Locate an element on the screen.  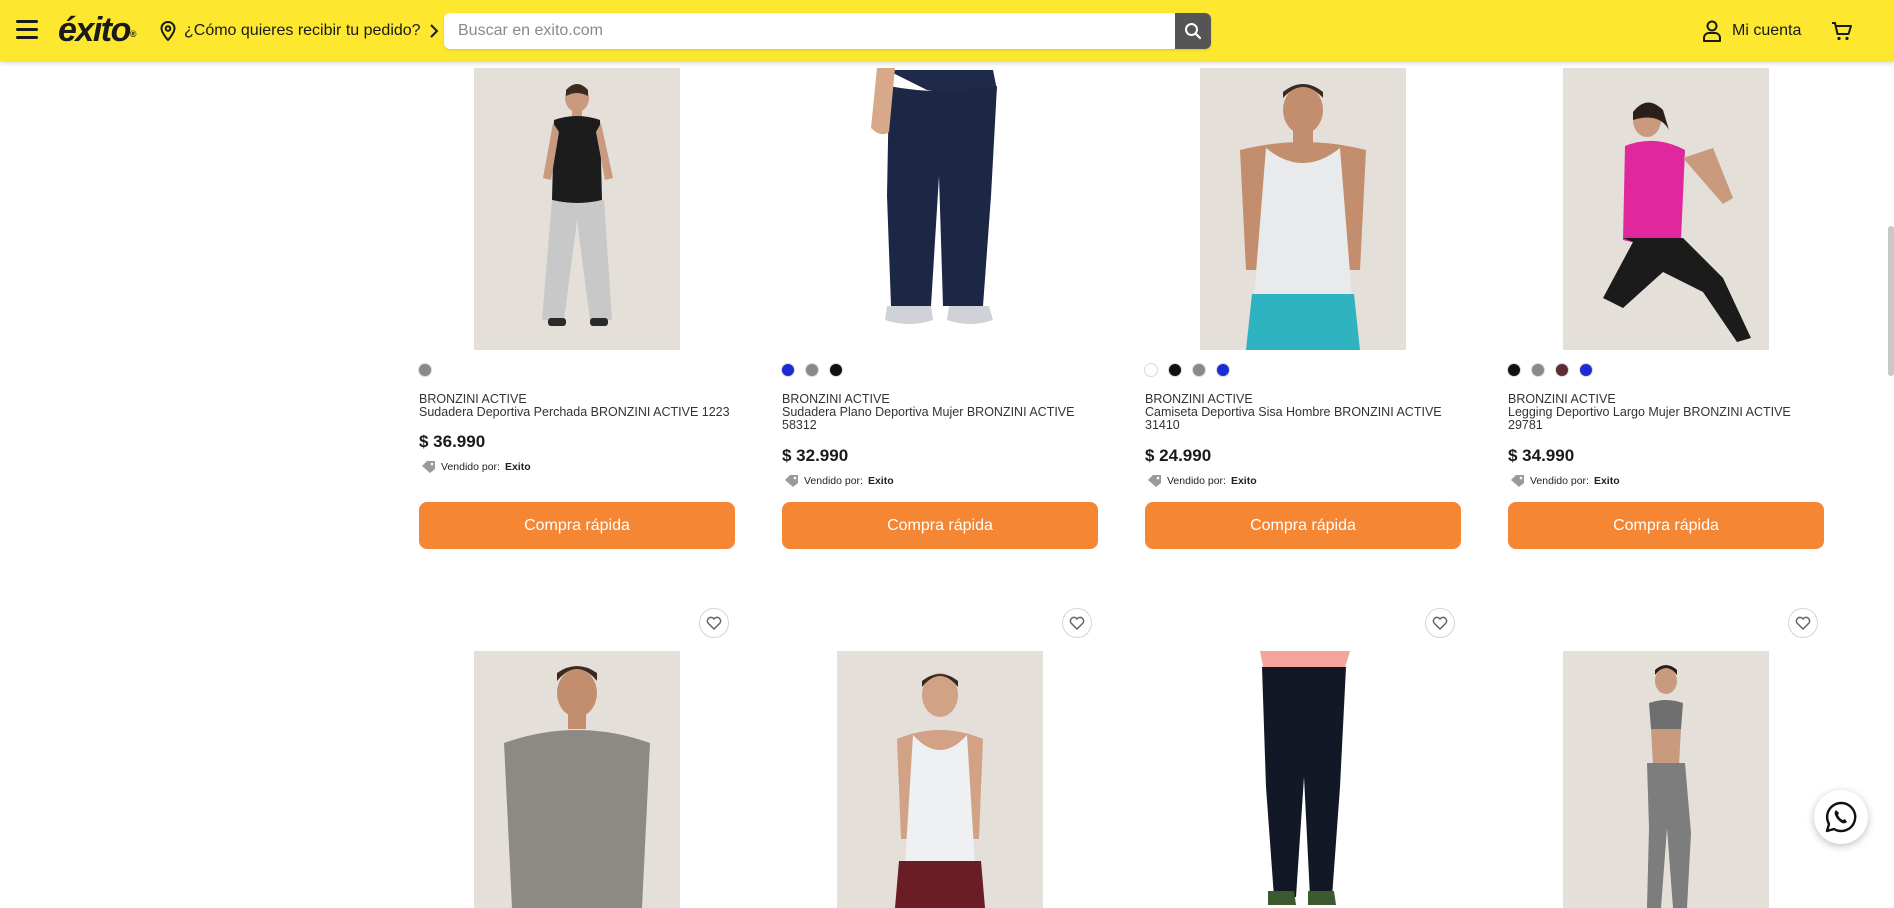
search-bar is located at coordinates (827, 31).